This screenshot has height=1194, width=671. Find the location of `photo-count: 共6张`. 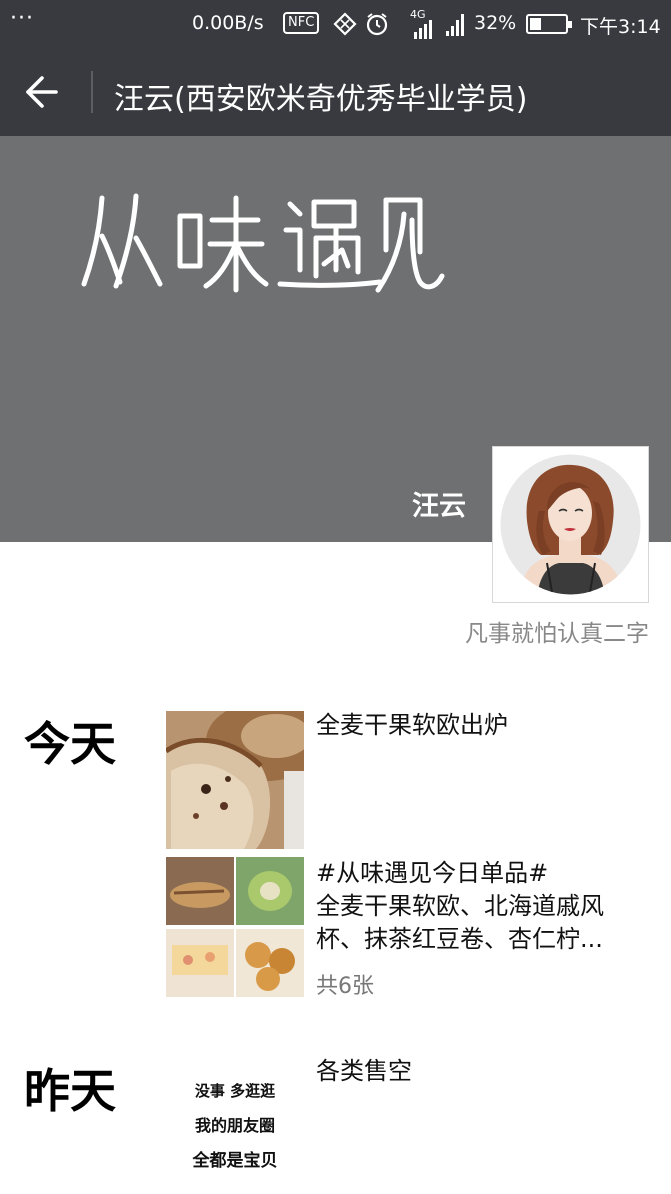

photo-count: 共6张 is located at coordinates (345, 986).